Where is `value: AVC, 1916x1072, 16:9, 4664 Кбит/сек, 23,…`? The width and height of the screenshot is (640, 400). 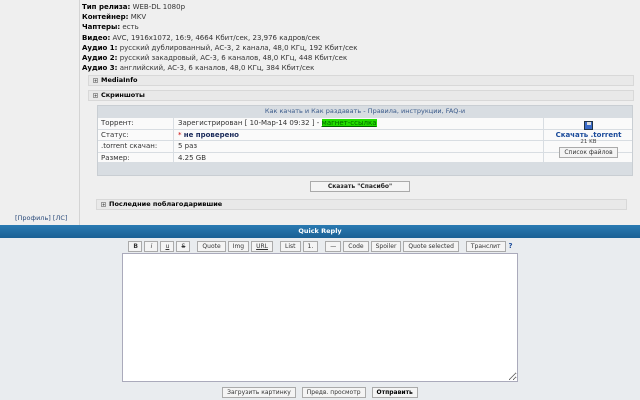 value: AVC, 1916x1072, 16:9, 4664 Кбит/сек, 23,… is located at coordinates (216, 37).